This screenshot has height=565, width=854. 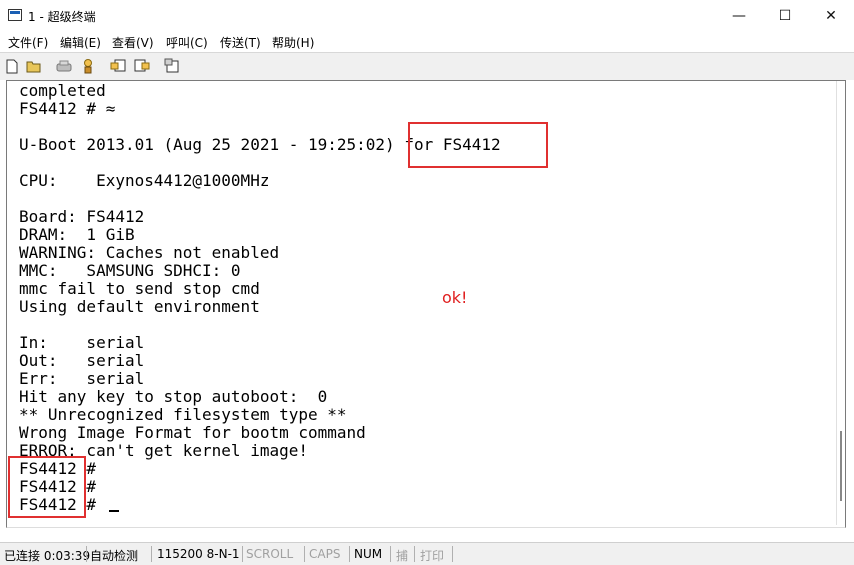 I want to click on new-icon, so click(x=12, y=66).